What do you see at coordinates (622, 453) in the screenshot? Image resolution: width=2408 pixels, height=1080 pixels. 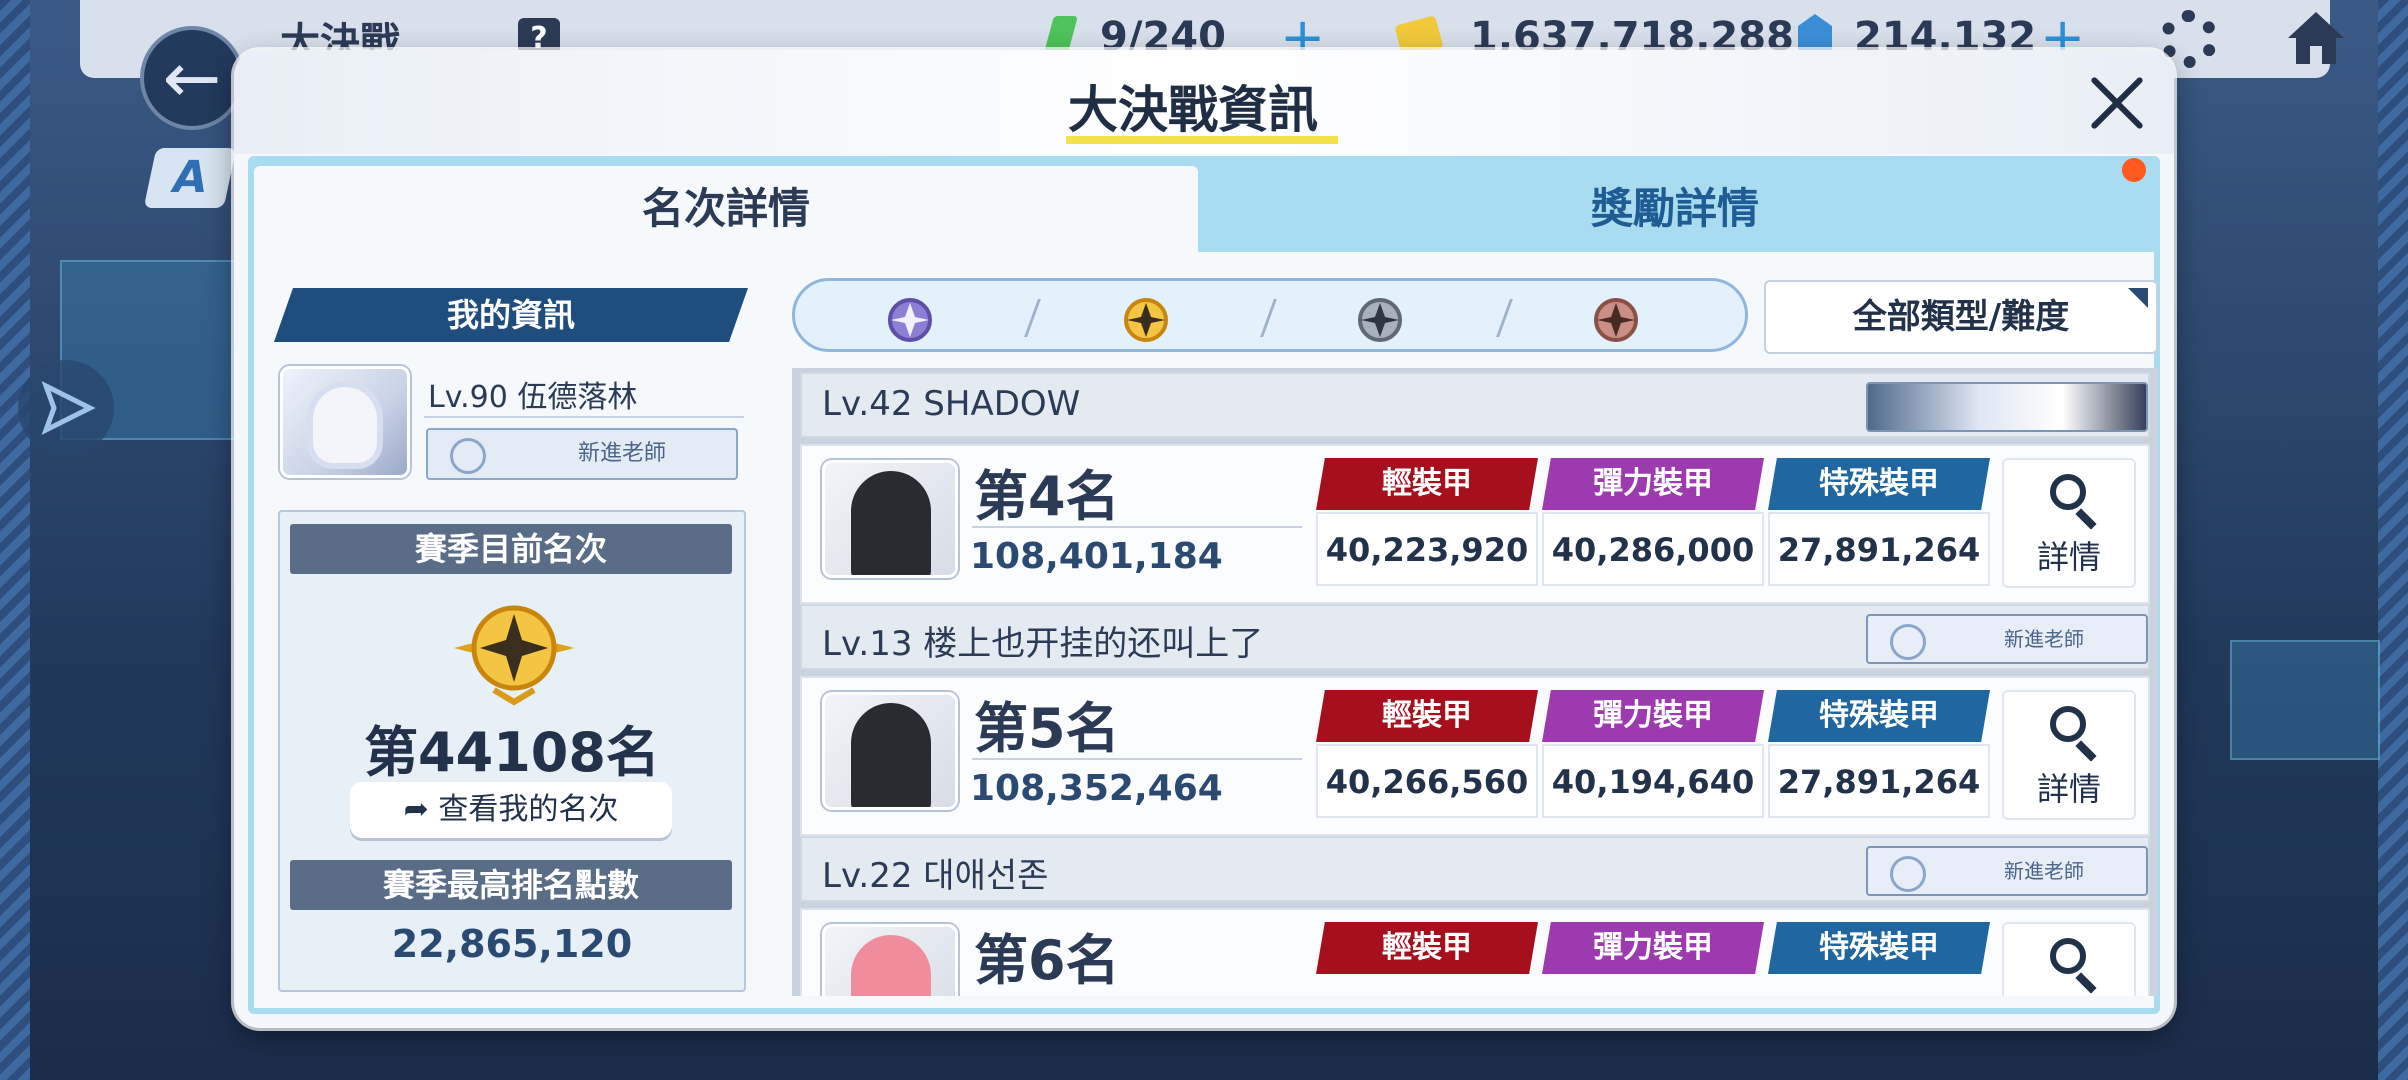 I see `my-title-label: 新進老師` at bounding box center [622, 453].